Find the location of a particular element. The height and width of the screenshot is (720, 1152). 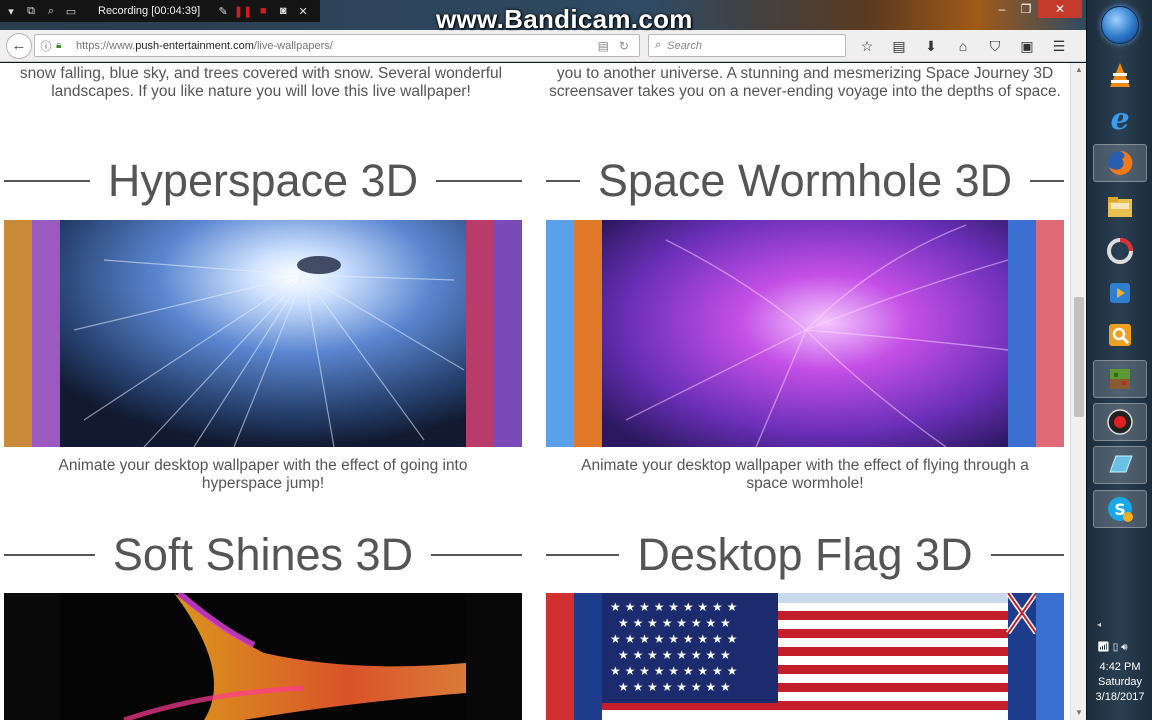

wallpaper-heading: Soft Shines 3D is located at coordinates (263, 554).